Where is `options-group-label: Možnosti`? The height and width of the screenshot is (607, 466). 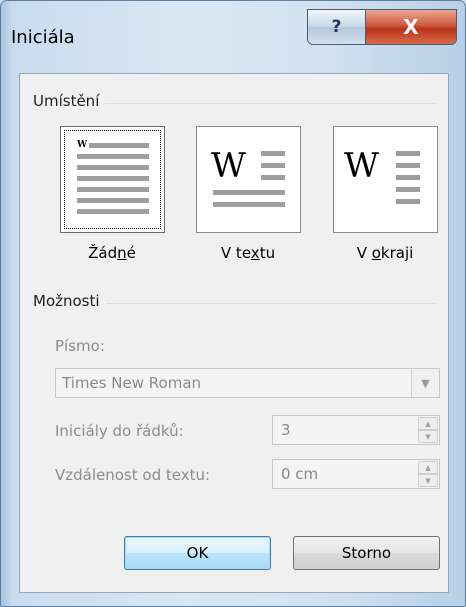
options-group-label: Možnosti is located at coordinates (69, 301).